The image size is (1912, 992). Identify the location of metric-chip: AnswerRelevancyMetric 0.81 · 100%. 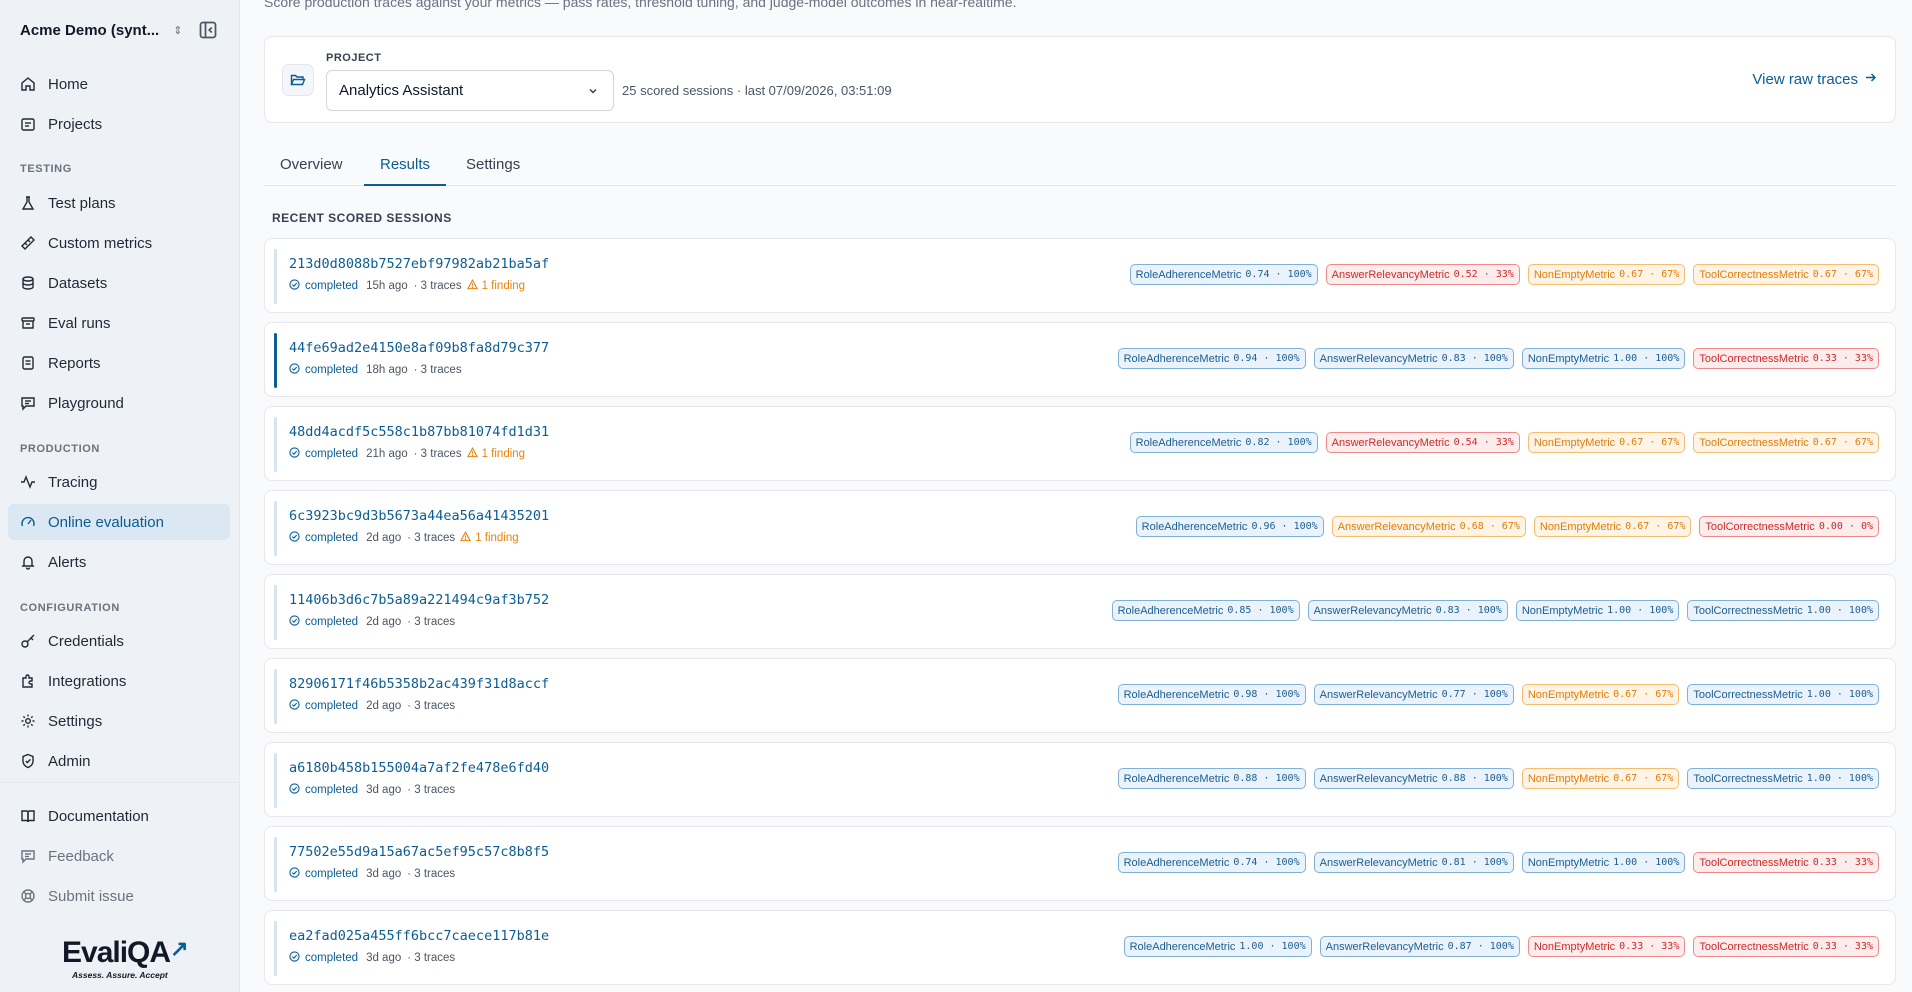
(1413, 862).